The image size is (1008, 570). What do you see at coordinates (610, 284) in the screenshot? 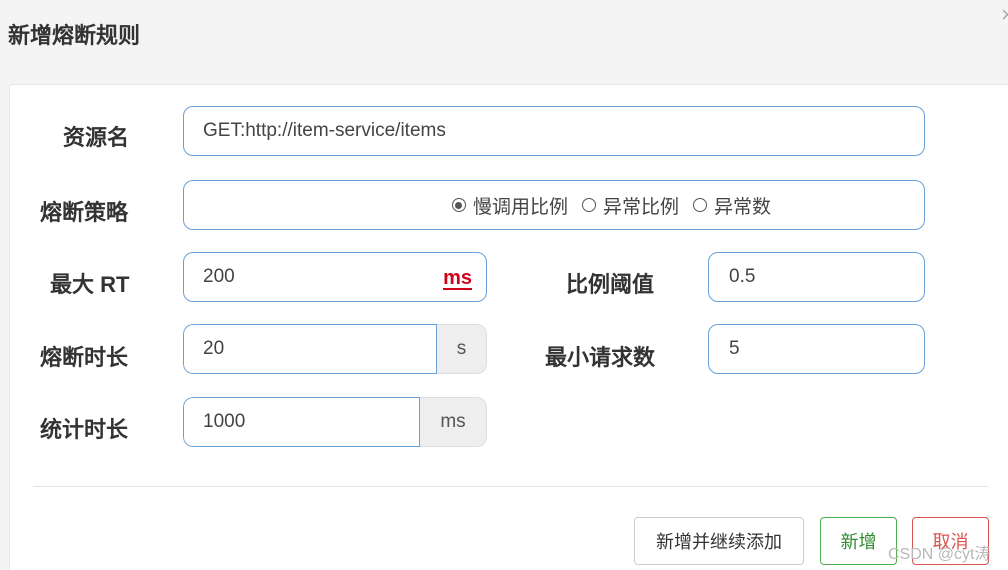
I see `ratio-label: 比例阈值` at bounding box center [610, 284].